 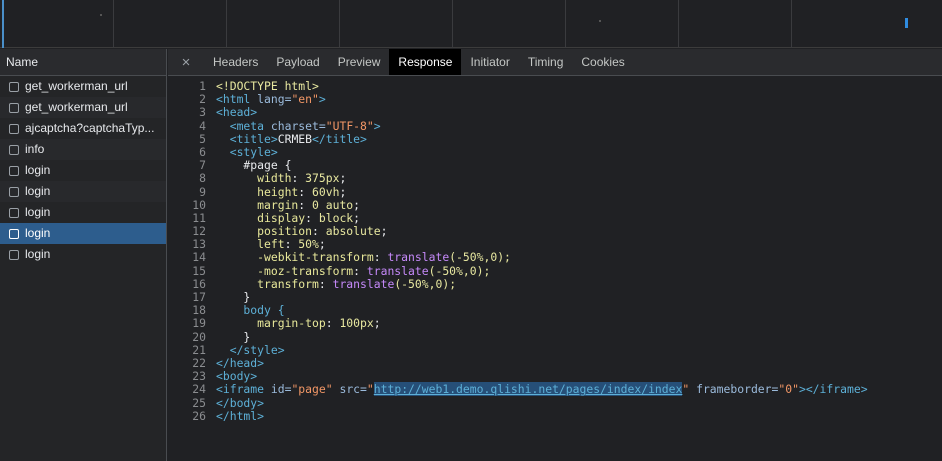 I want to click on timeline-marker, so click(x=3, y=24).